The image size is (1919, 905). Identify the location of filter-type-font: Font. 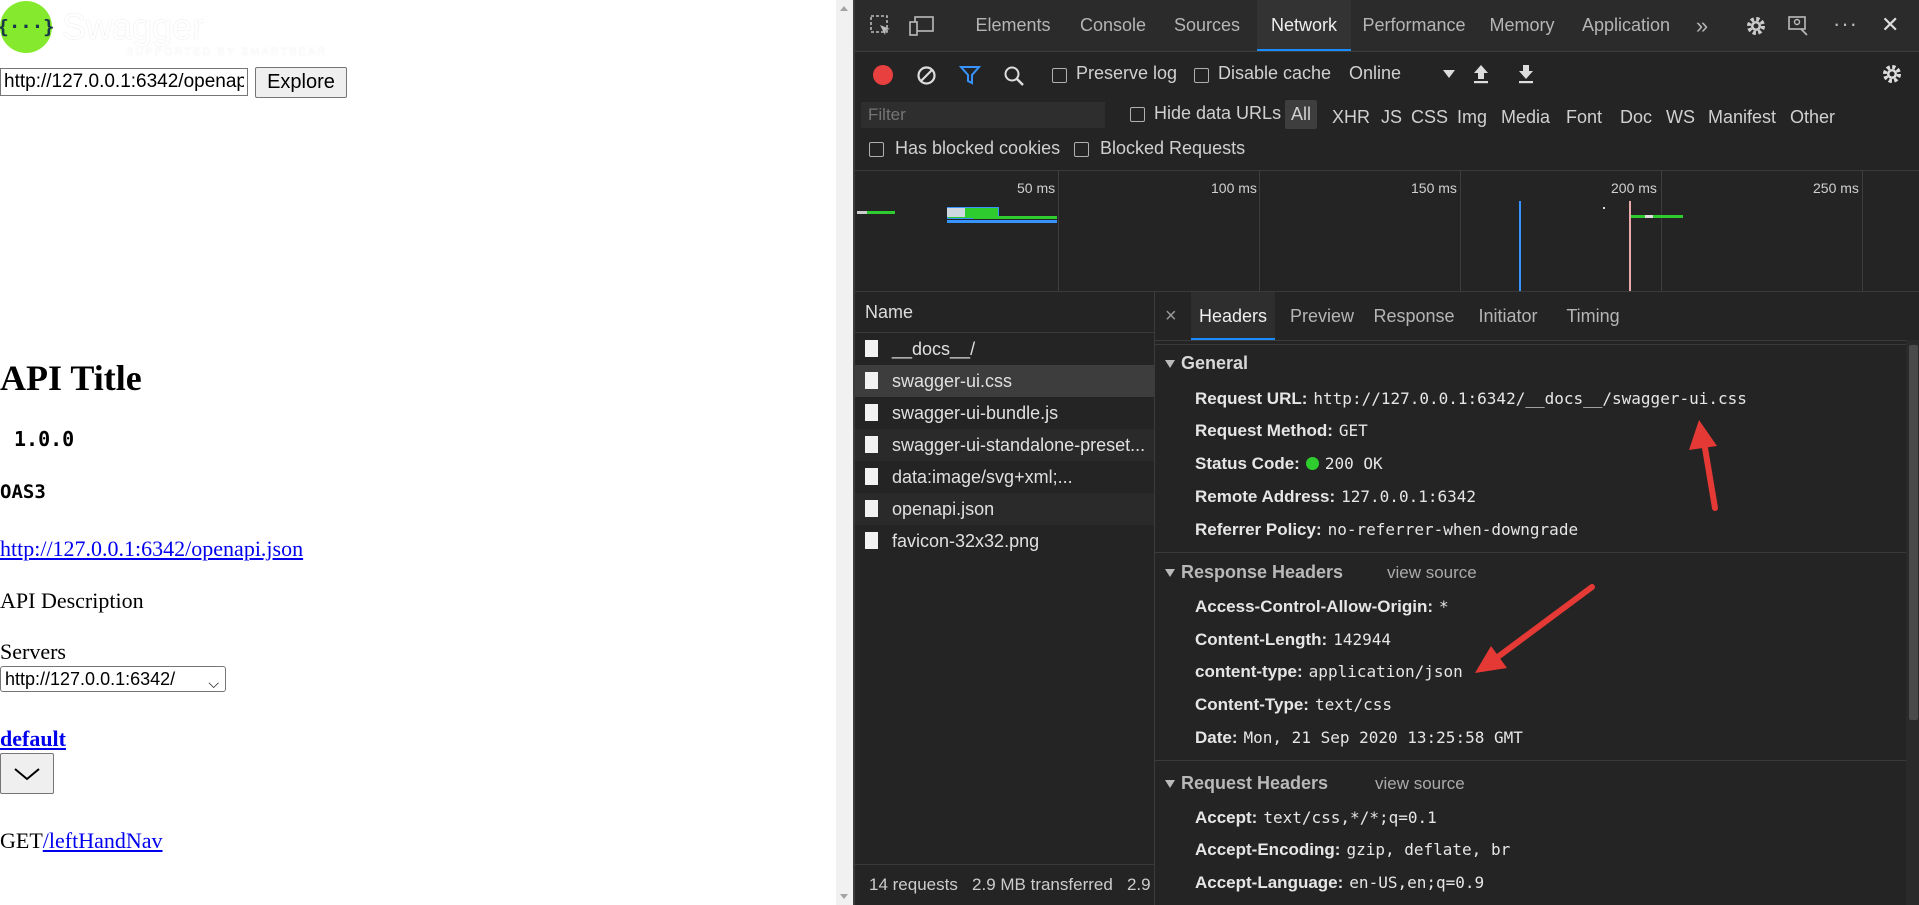
(1584, 117).